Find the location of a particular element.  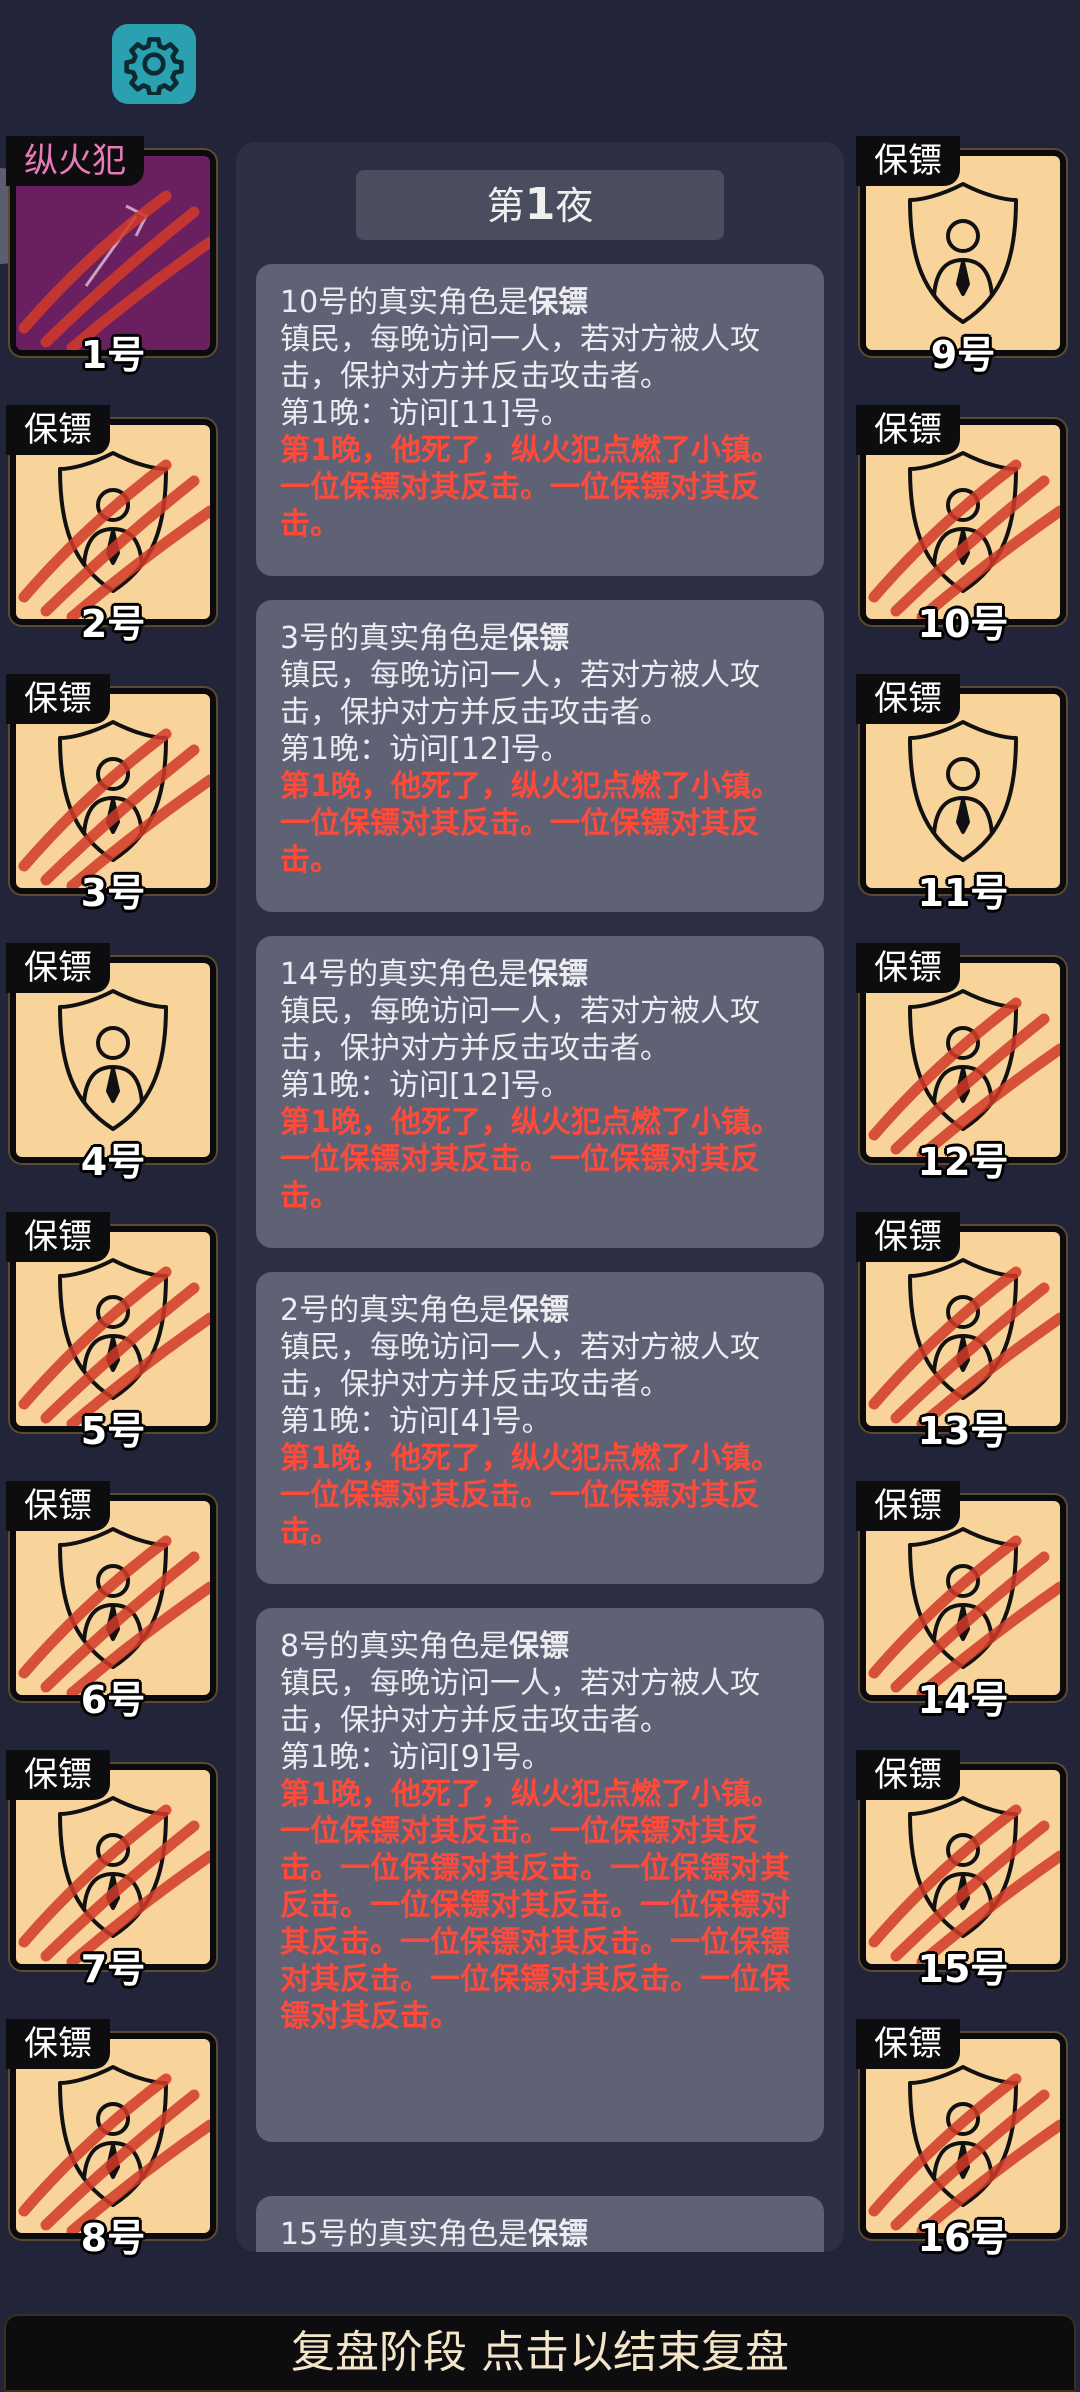

settings-button is located at coordinates (154, 64).